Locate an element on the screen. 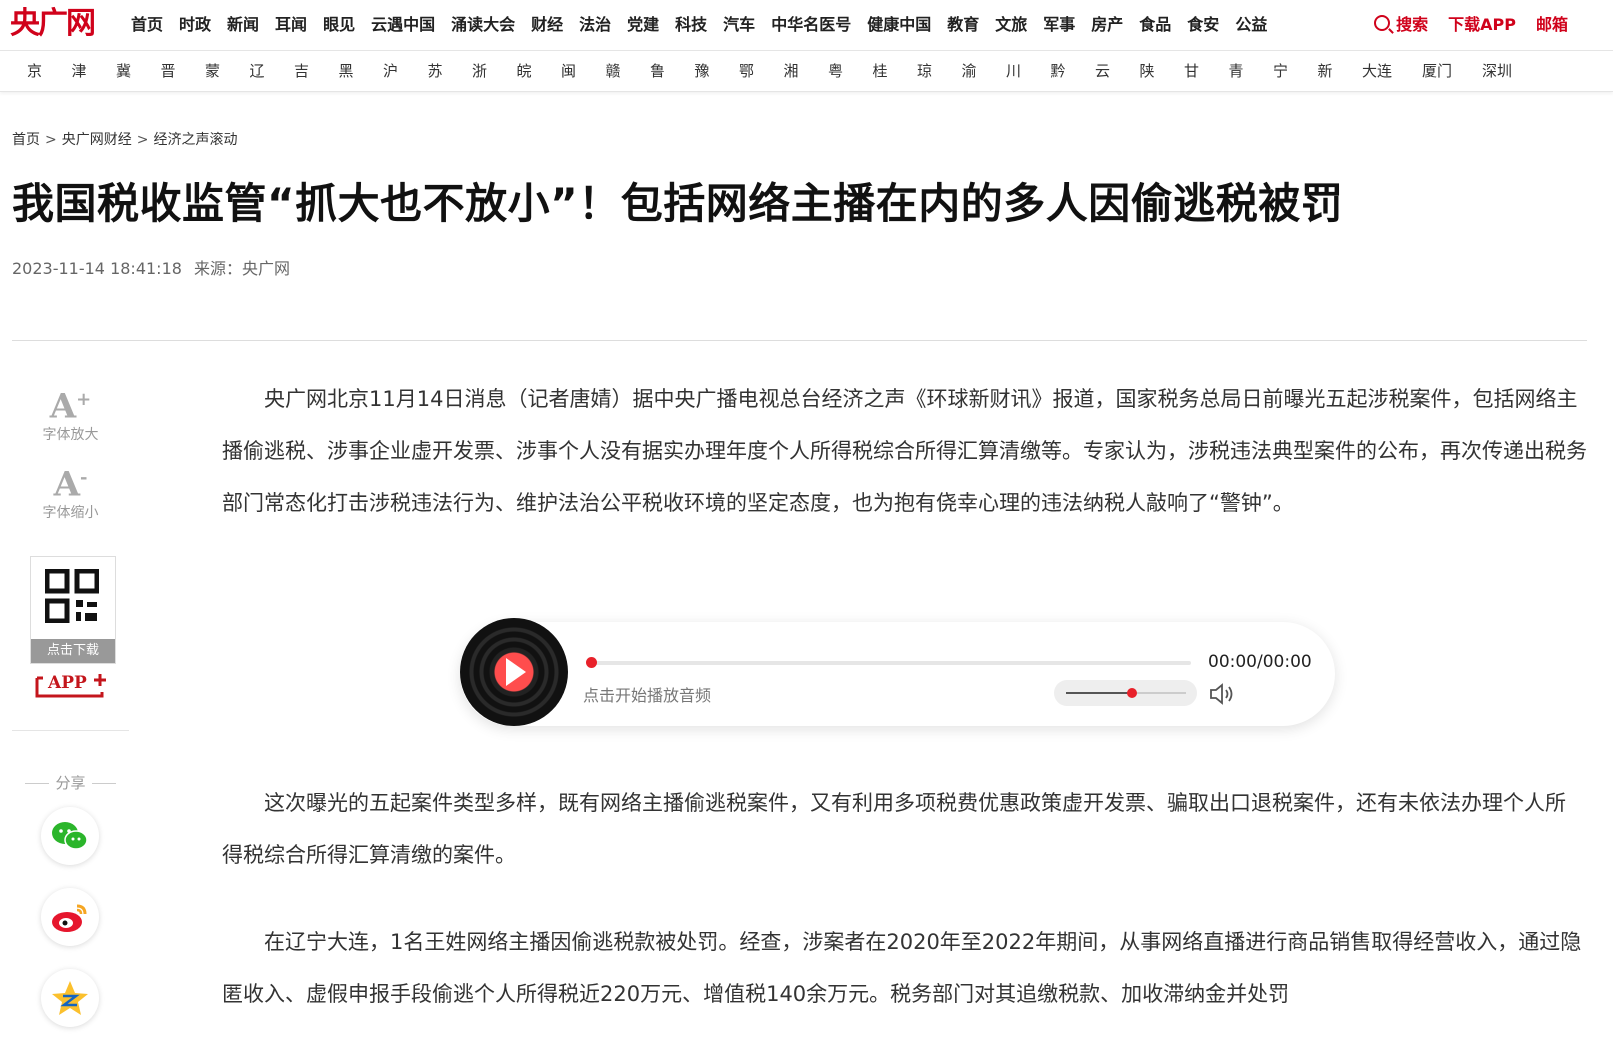 This screenshot has height=1053, width=1613. font-increase-icon: A+ is located at coordinates (70, 406).